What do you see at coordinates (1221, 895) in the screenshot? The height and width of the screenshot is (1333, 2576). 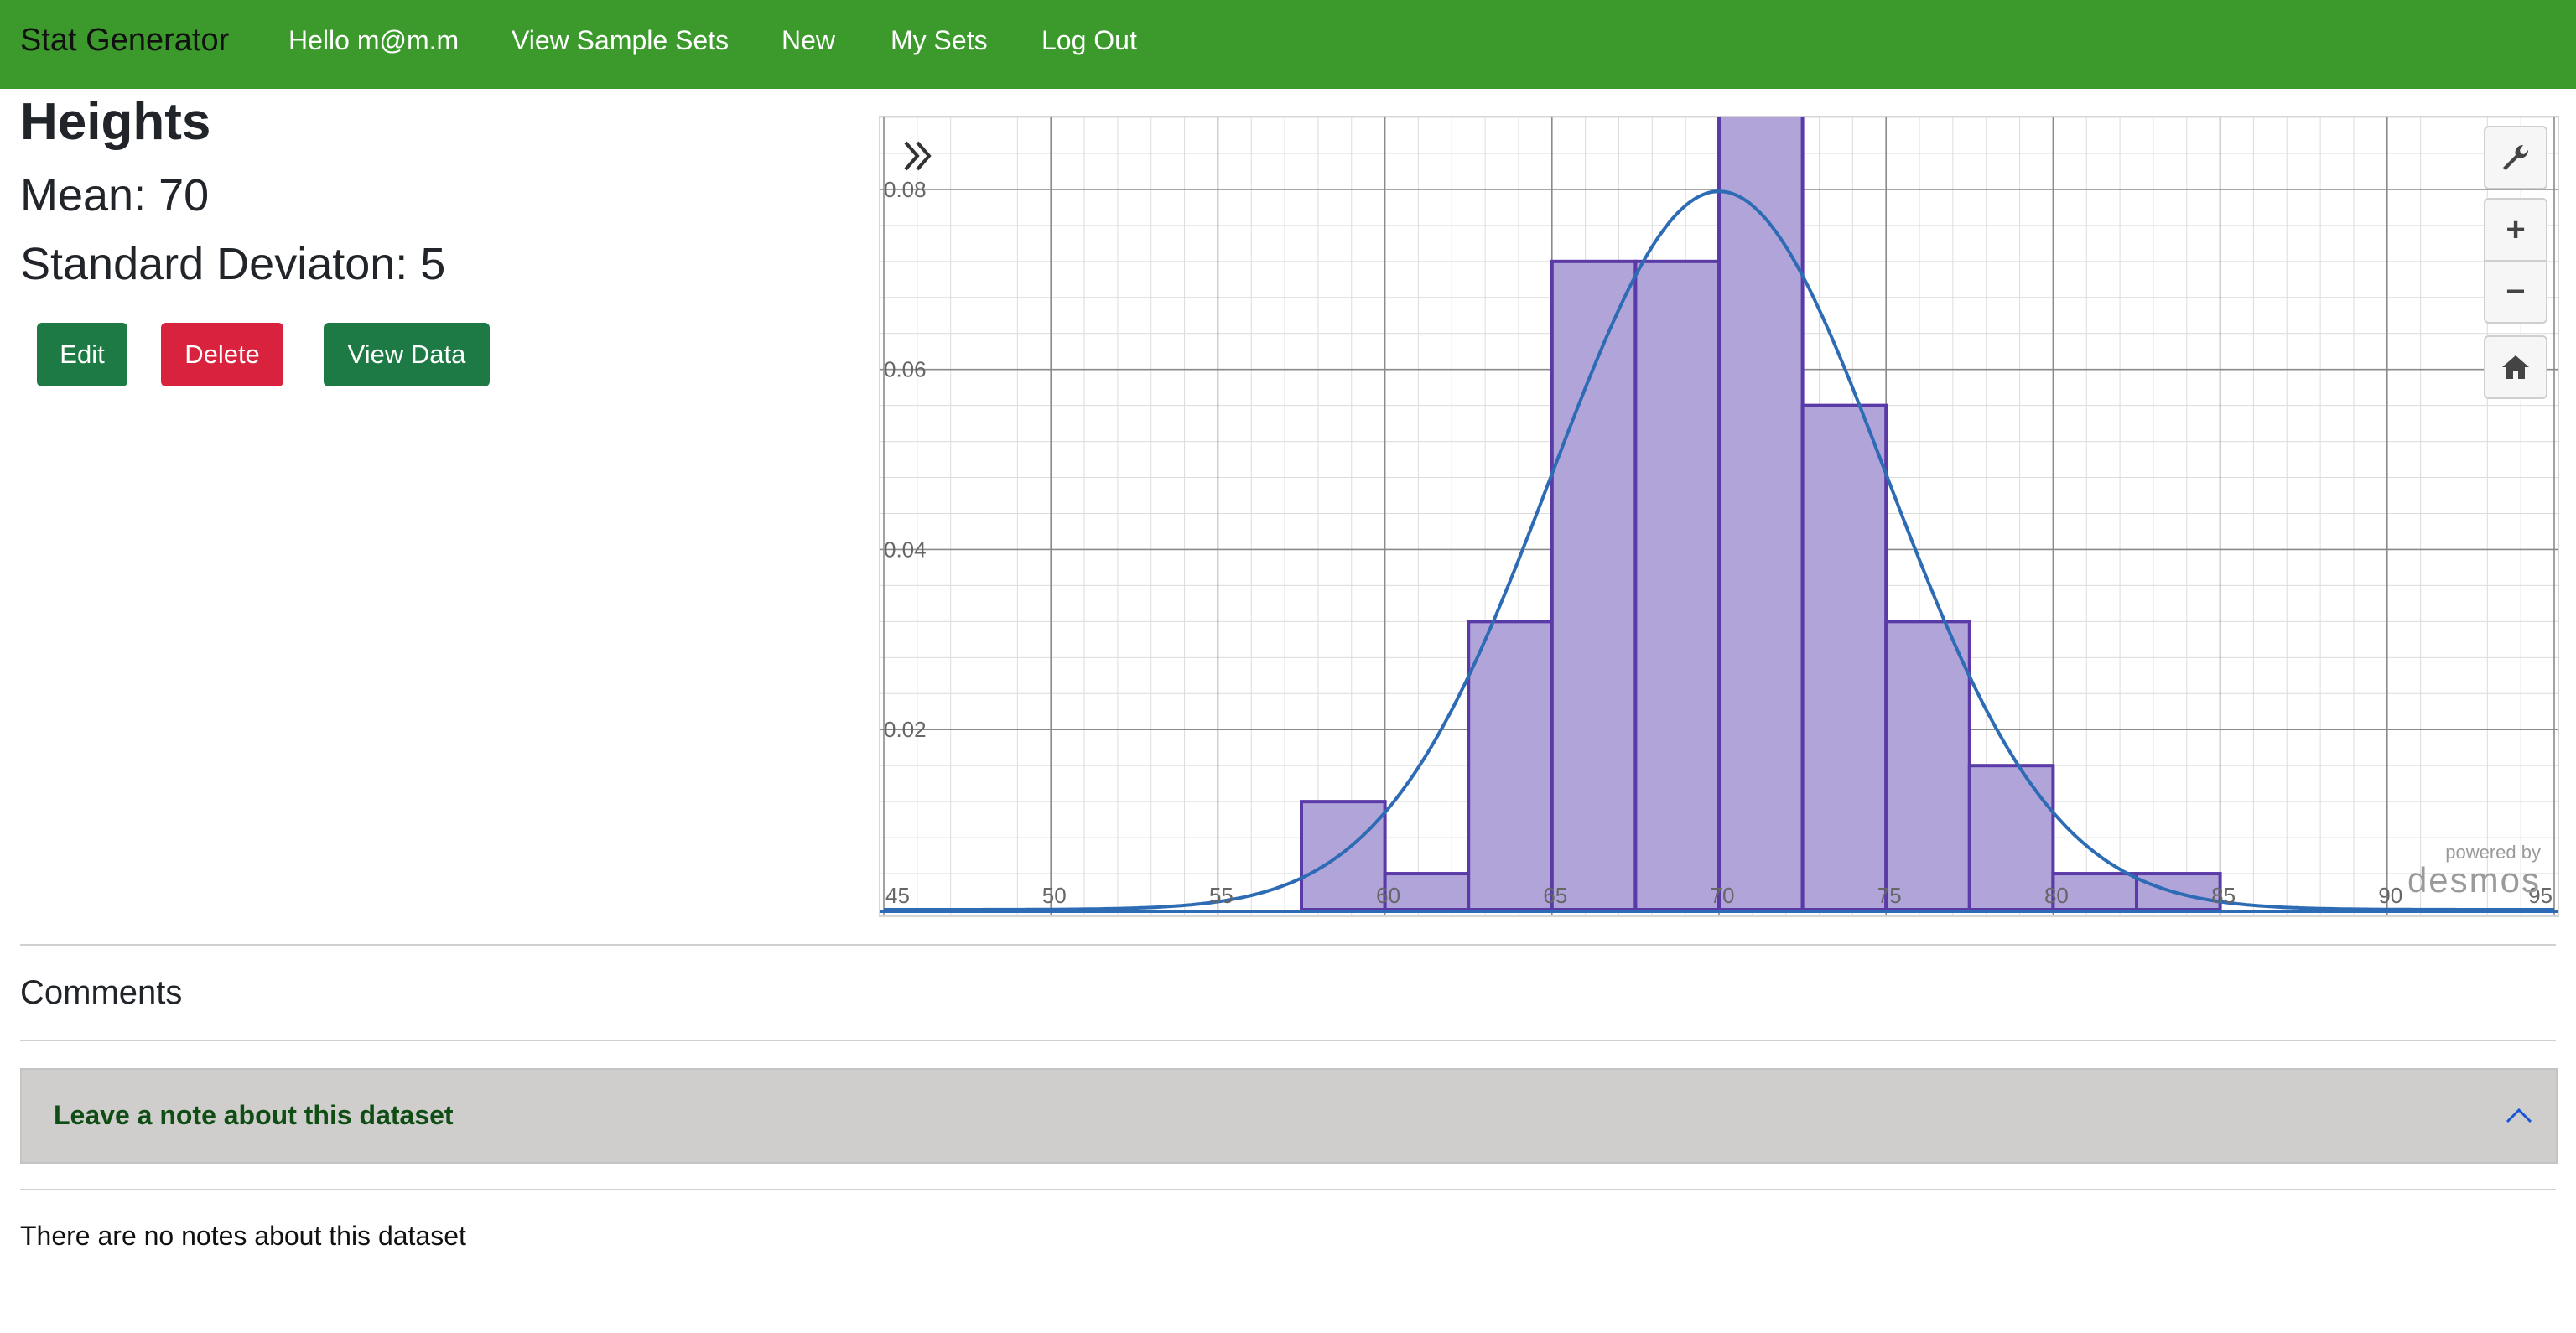 I see `x-tick-label: 55` at bounding box center [1221, 895].